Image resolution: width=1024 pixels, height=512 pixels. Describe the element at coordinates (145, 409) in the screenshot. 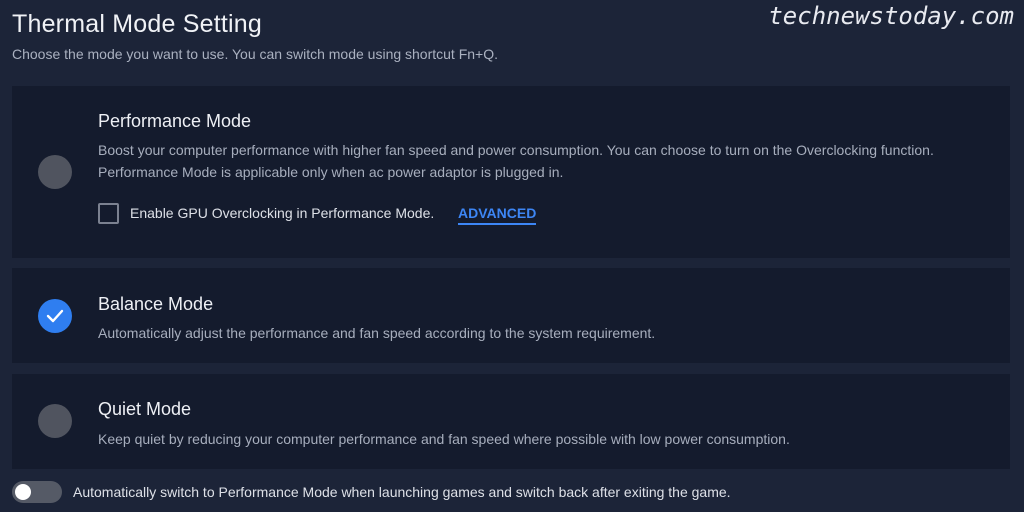

I see `quiet-mode-title: Quiet Mode` at that location.